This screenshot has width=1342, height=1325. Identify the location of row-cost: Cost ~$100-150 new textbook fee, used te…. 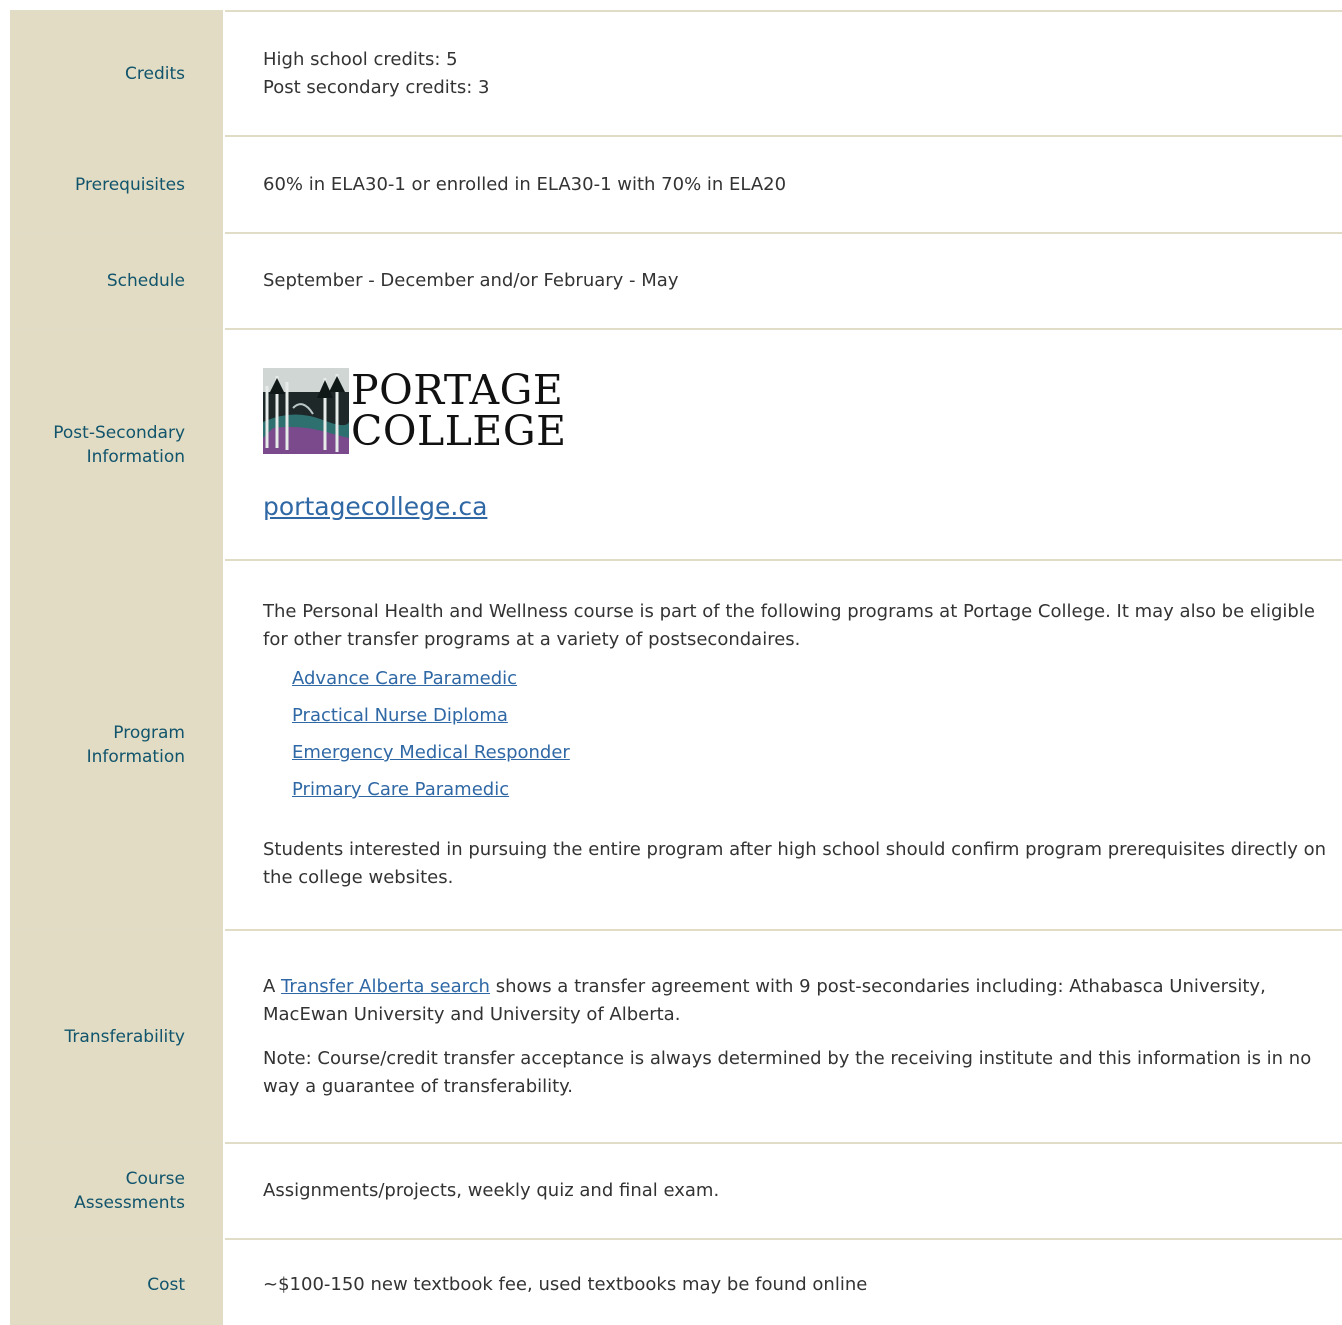
(676, 1281).